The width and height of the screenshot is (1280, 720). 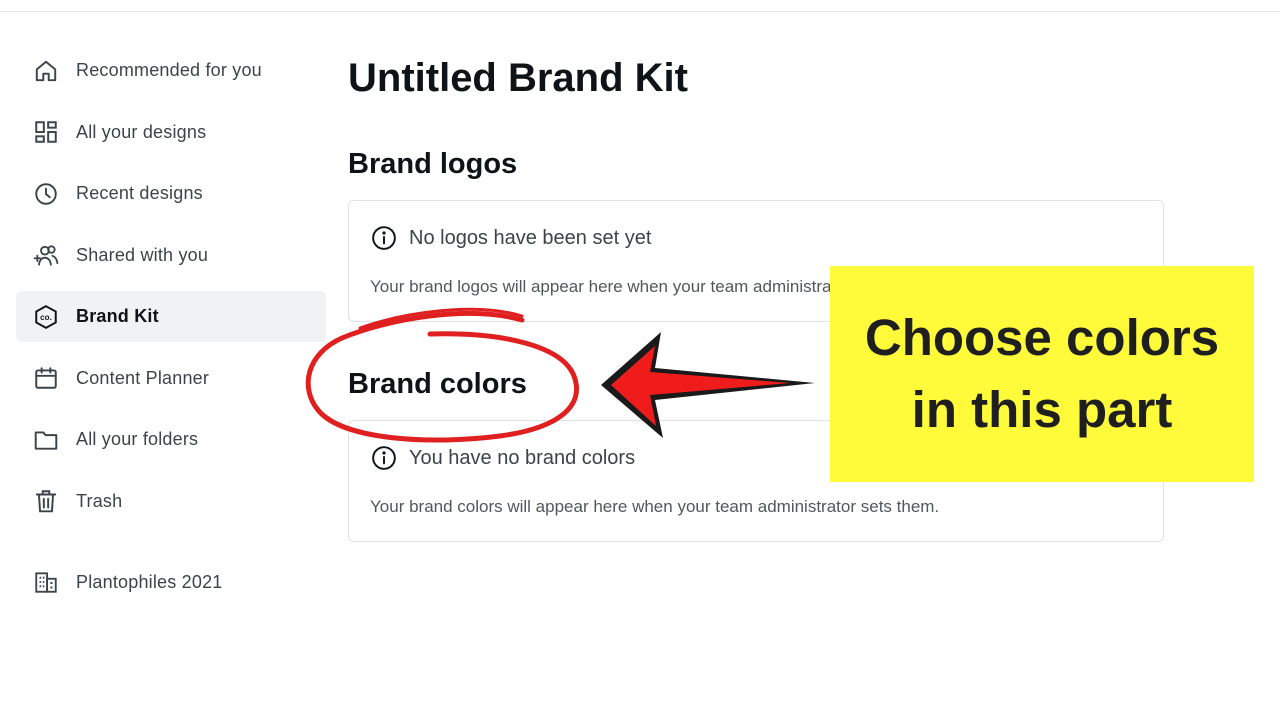 I want to click on sidebar-item-team: Plantophiles 2021, so click(x=171, y=582).